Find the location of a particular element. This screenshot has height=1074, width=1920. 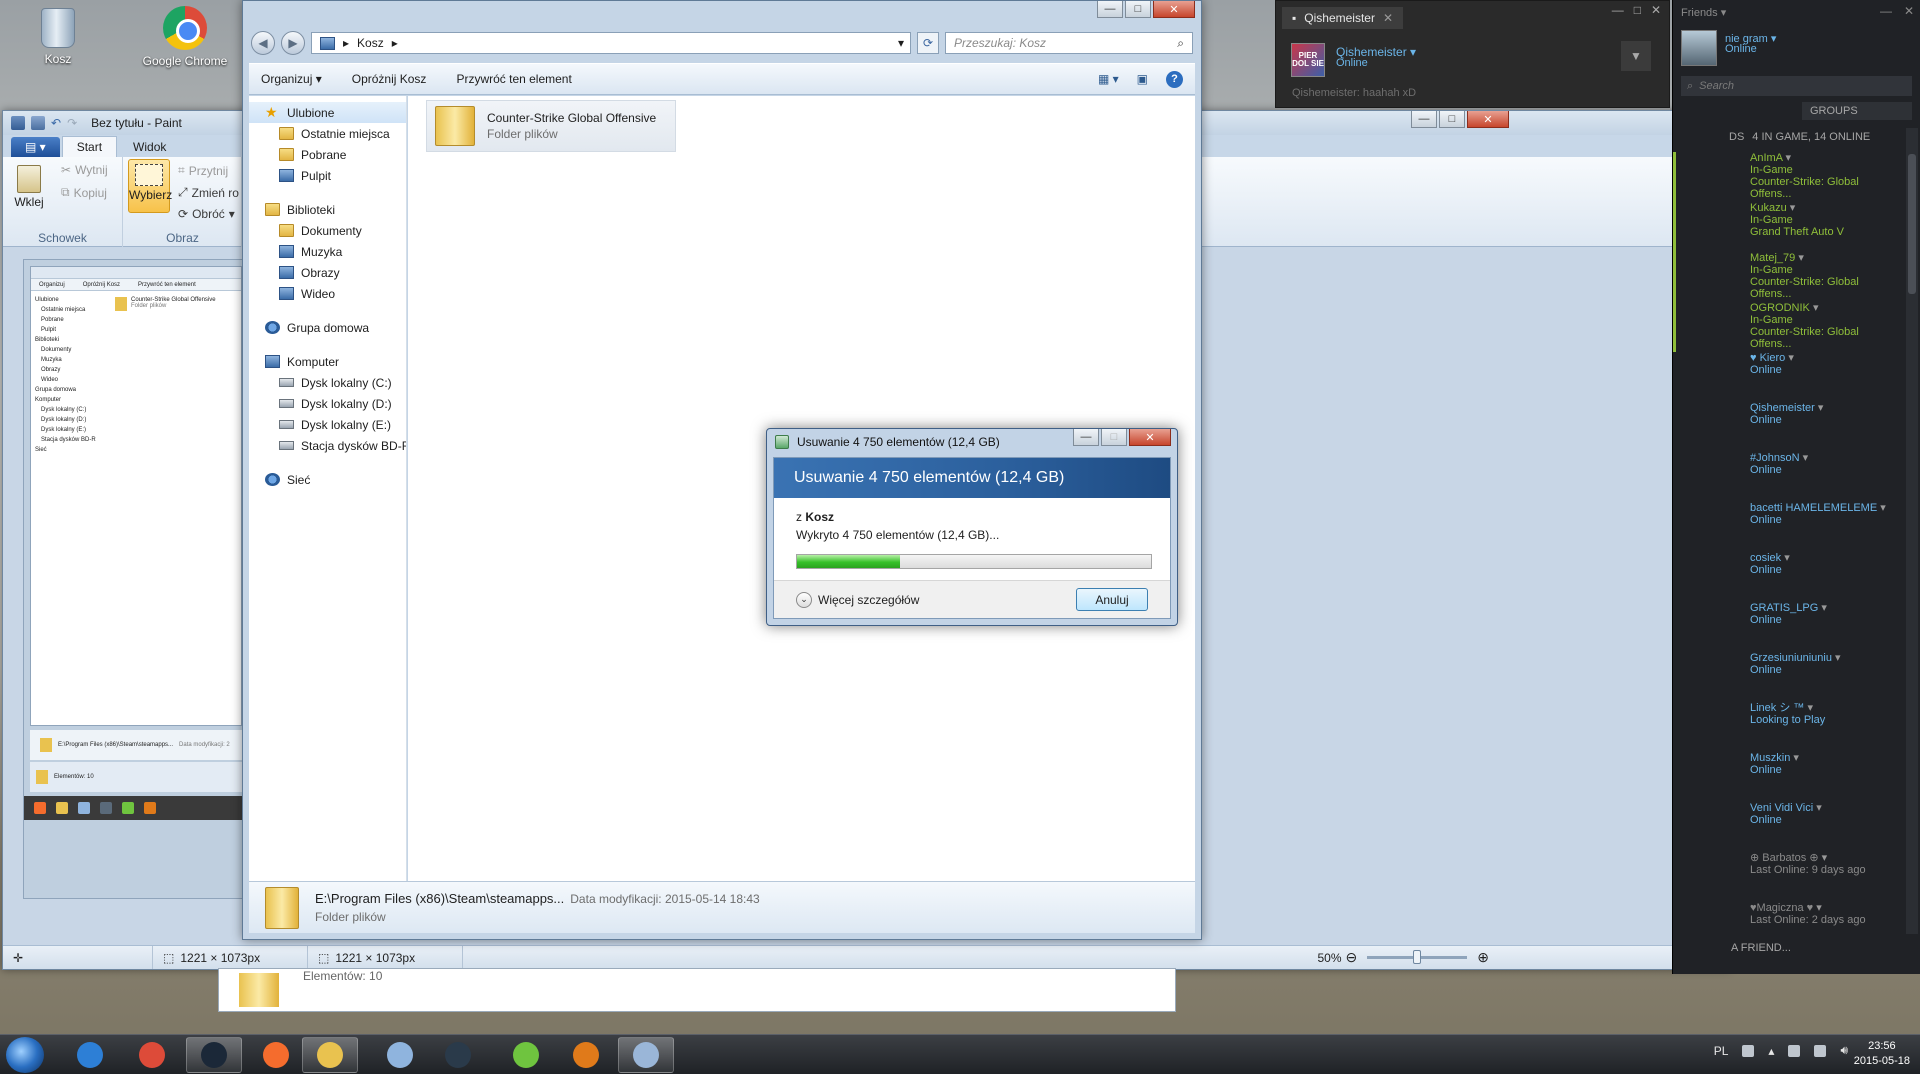

search-input: Przeszukaj: Kosz ⌕ is located at coordinates (1069, 43).